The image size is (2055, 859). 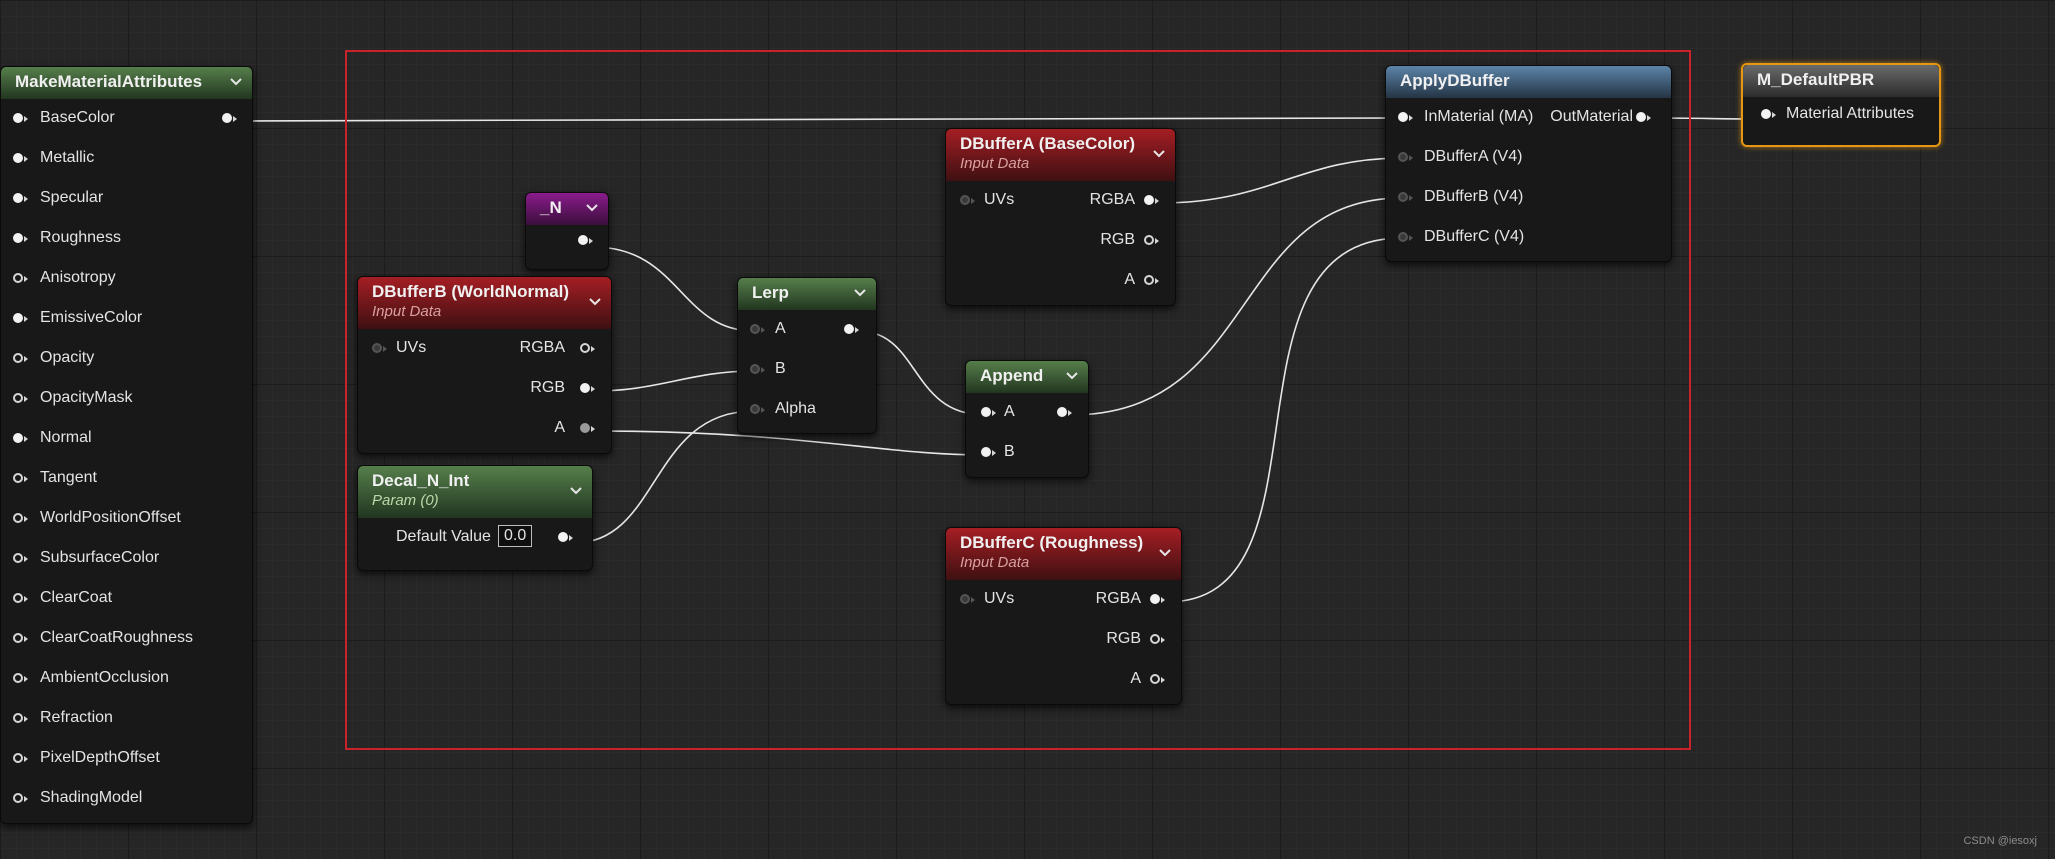 What do you see at coordinates (1063, 554) in the screenshot?
I see `node-header: DBufferC (Roughness) Input Data` at bounding box center [1063, 554].